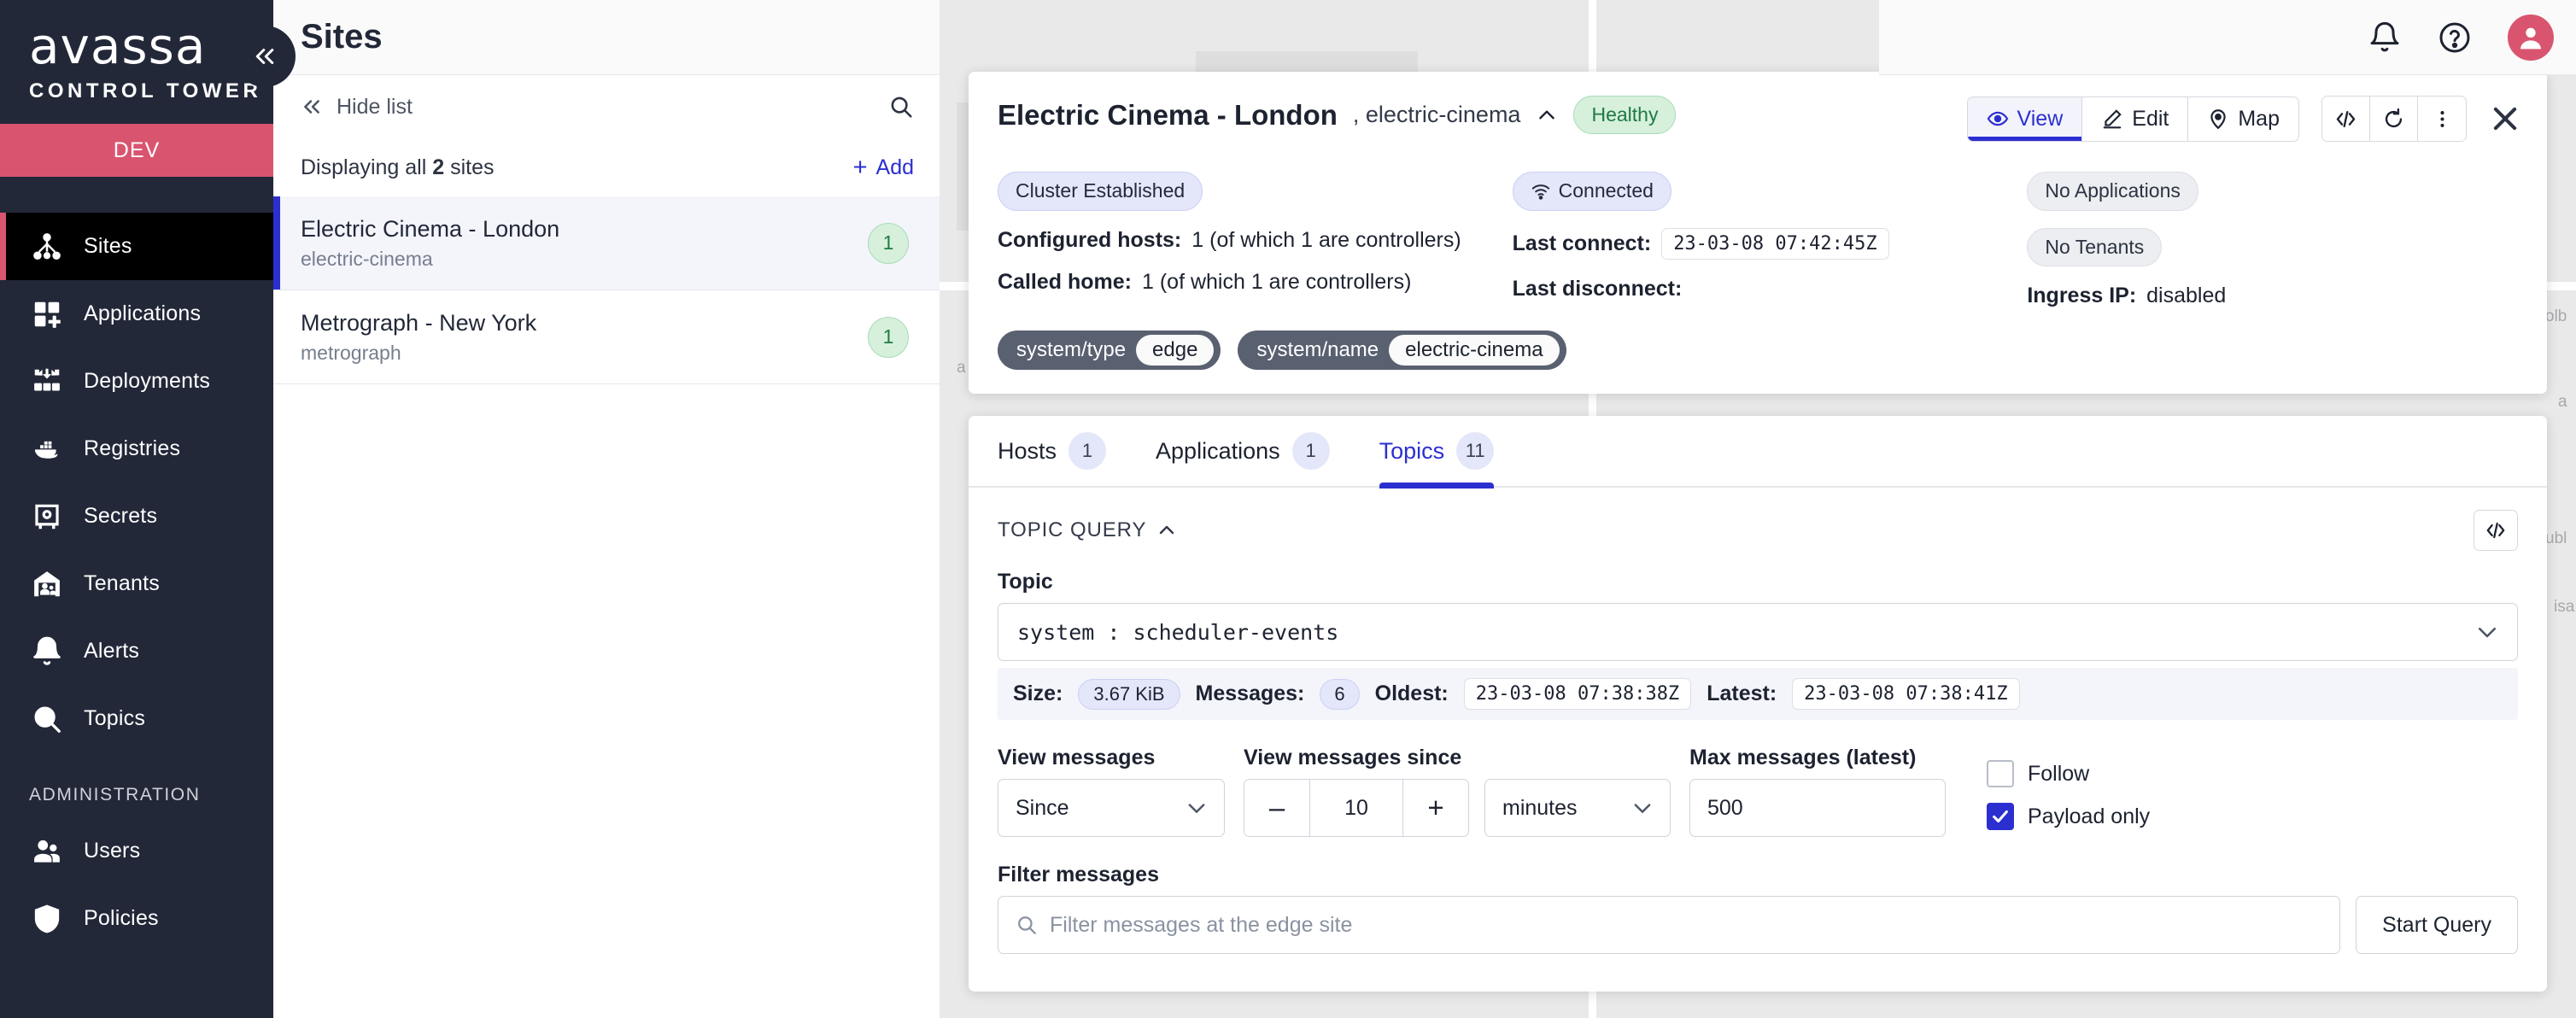 The height and width of the screenshot is (1018, 2576). What do you see at coordinates (2346, 119) in the screenshot?
I see `view-code-button` at bounding box center [2346, 119].